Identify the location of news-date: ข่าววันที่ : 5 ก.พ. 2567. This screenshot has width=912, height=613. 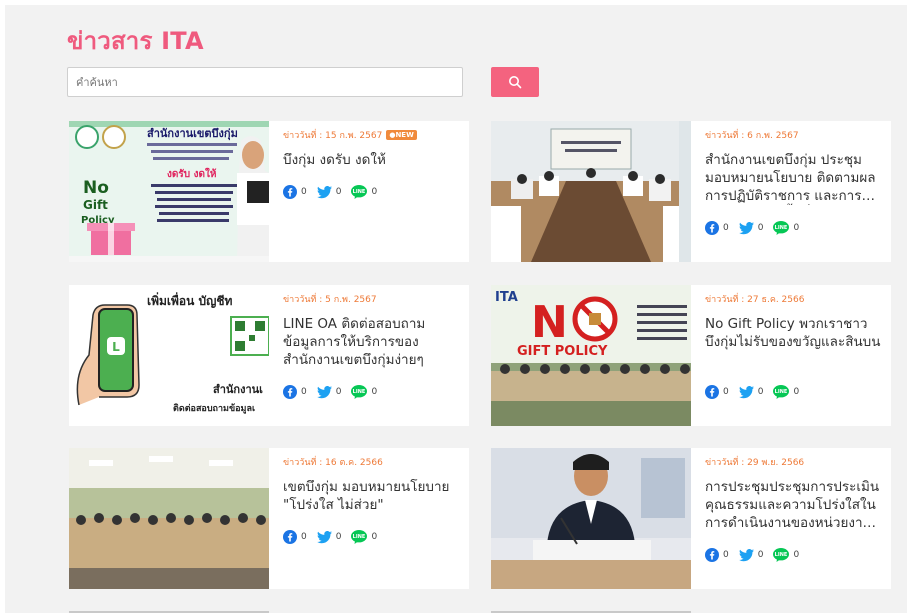
(330, 300).